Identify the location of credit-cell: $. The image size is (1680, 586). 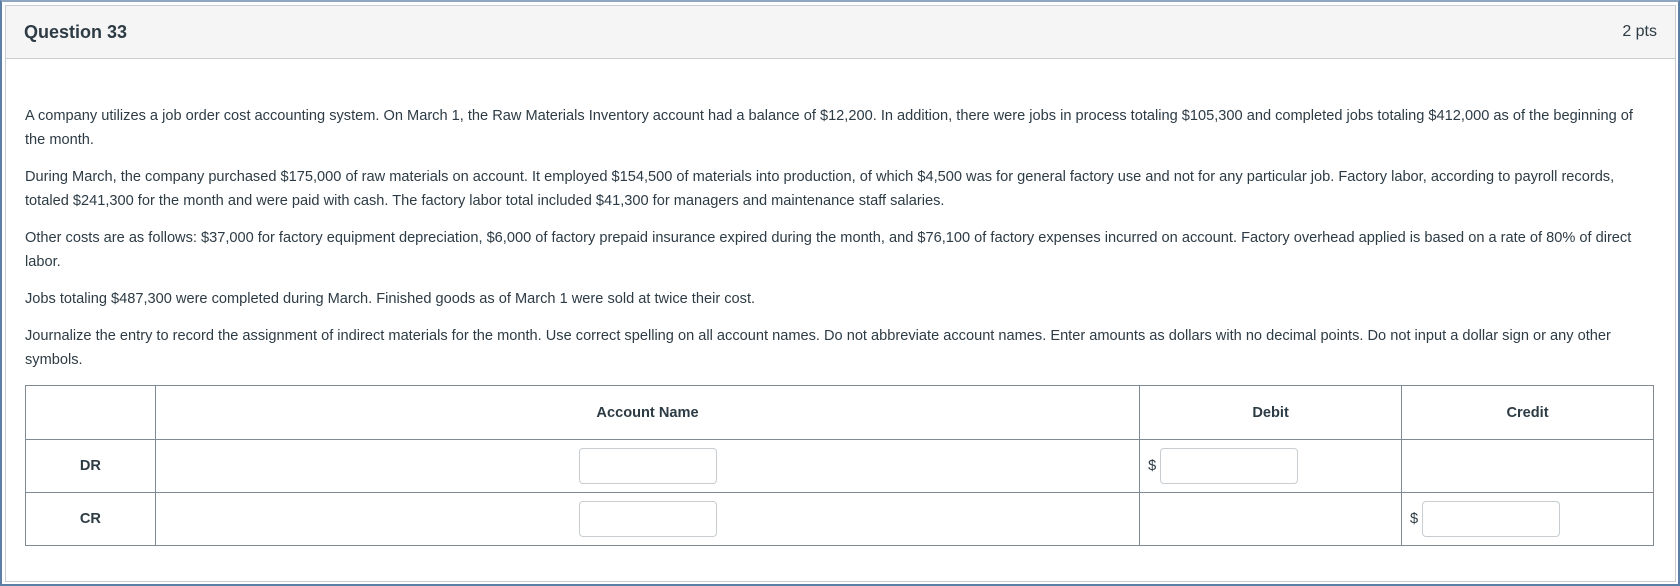
(1527, 519).